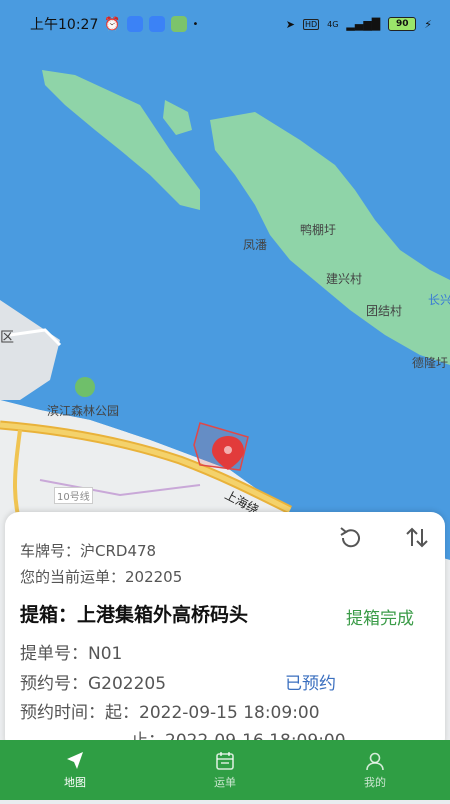  What do you see at coordinates (375, 782) in the screenshot?
I see `nav-label-profile: 我的` at bounding box center [375, 782].